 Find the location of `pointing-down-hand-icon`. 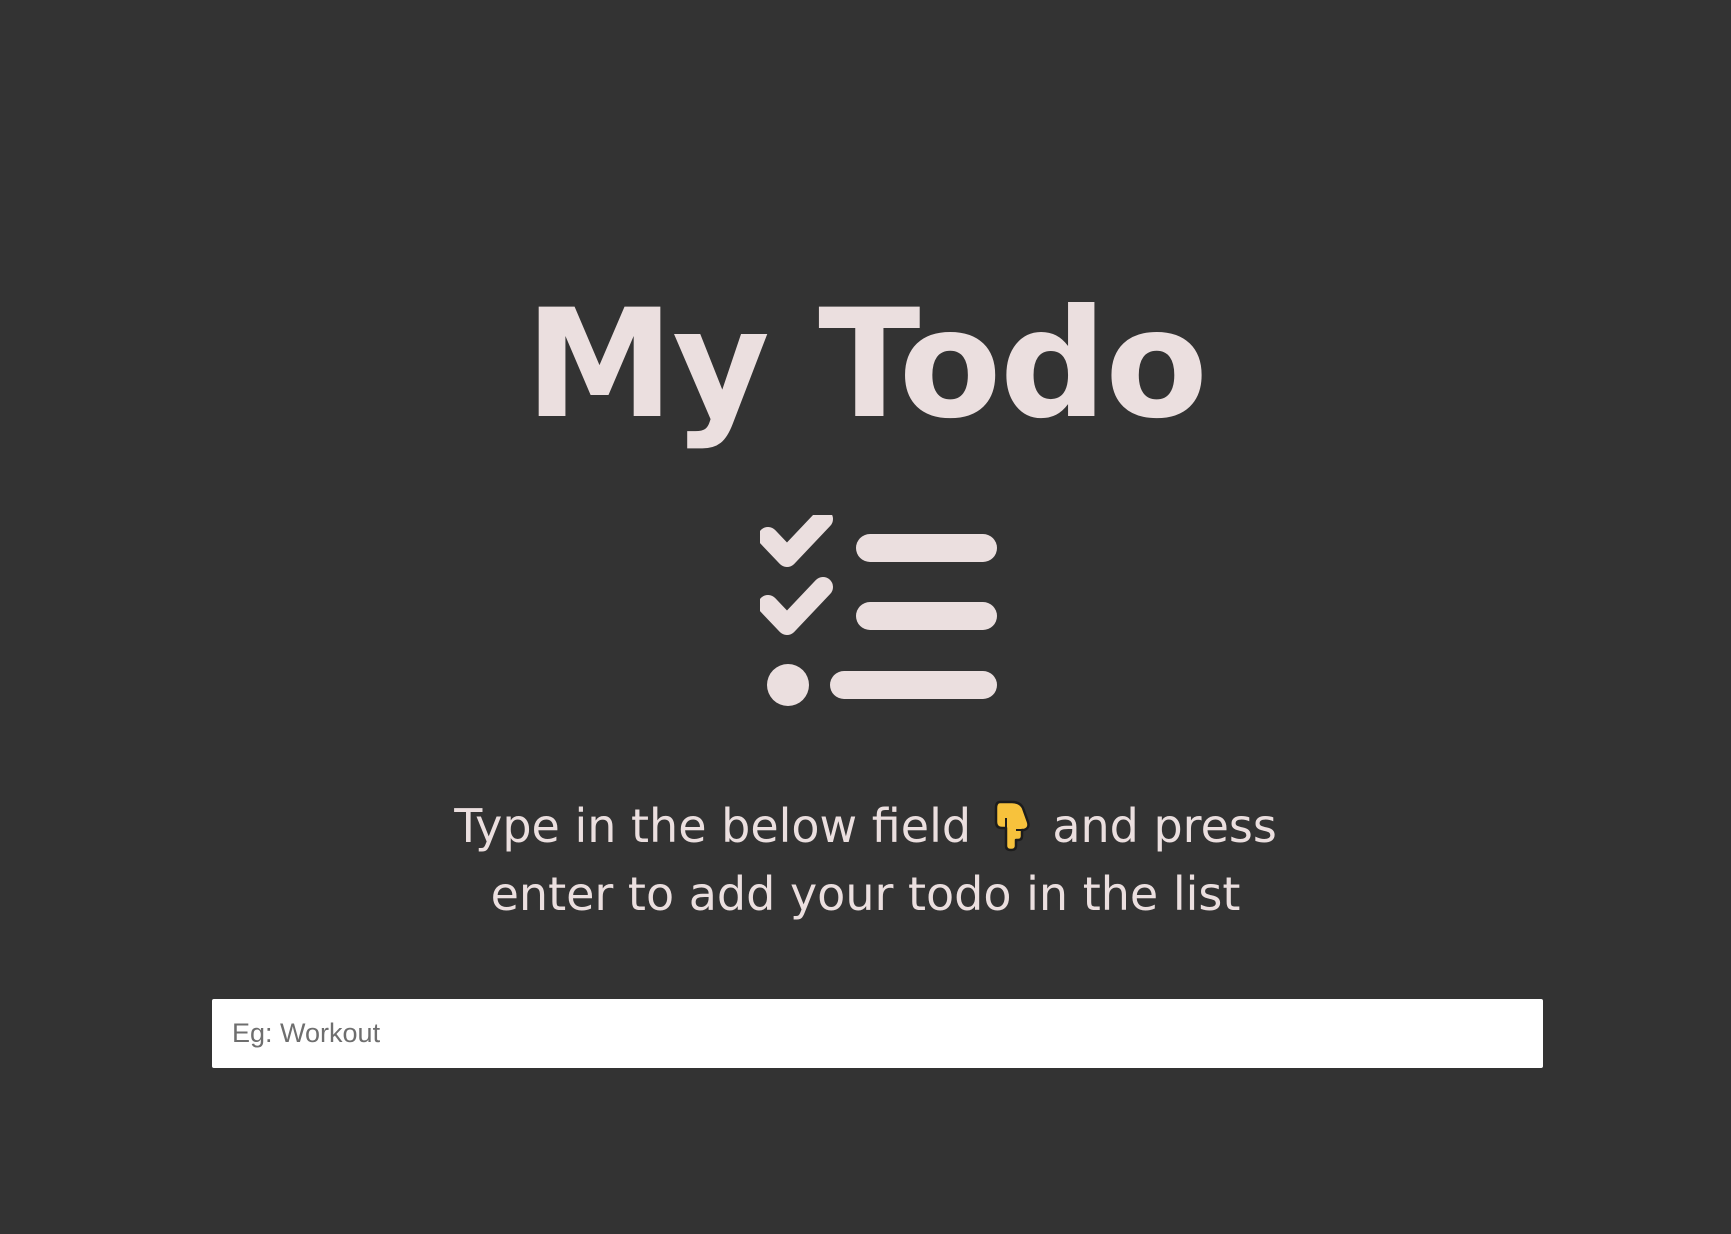

pointing-down-hand-icon is located at coordinates (1012, 826).